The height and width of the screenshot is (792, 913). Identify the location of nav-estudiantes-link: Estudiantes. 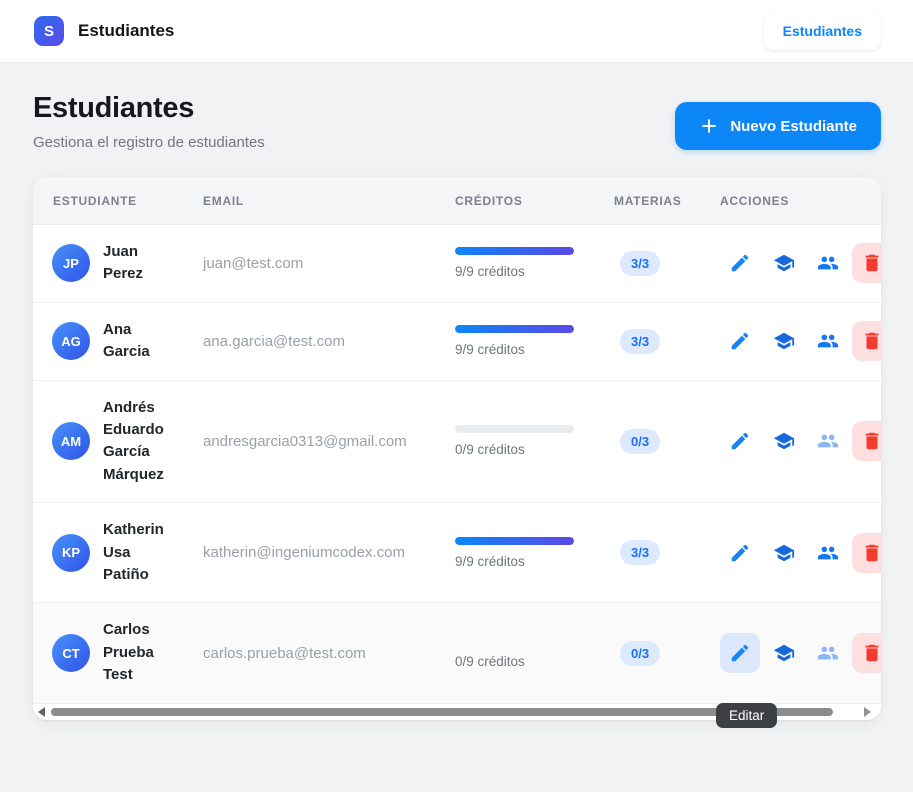
(822, 31).